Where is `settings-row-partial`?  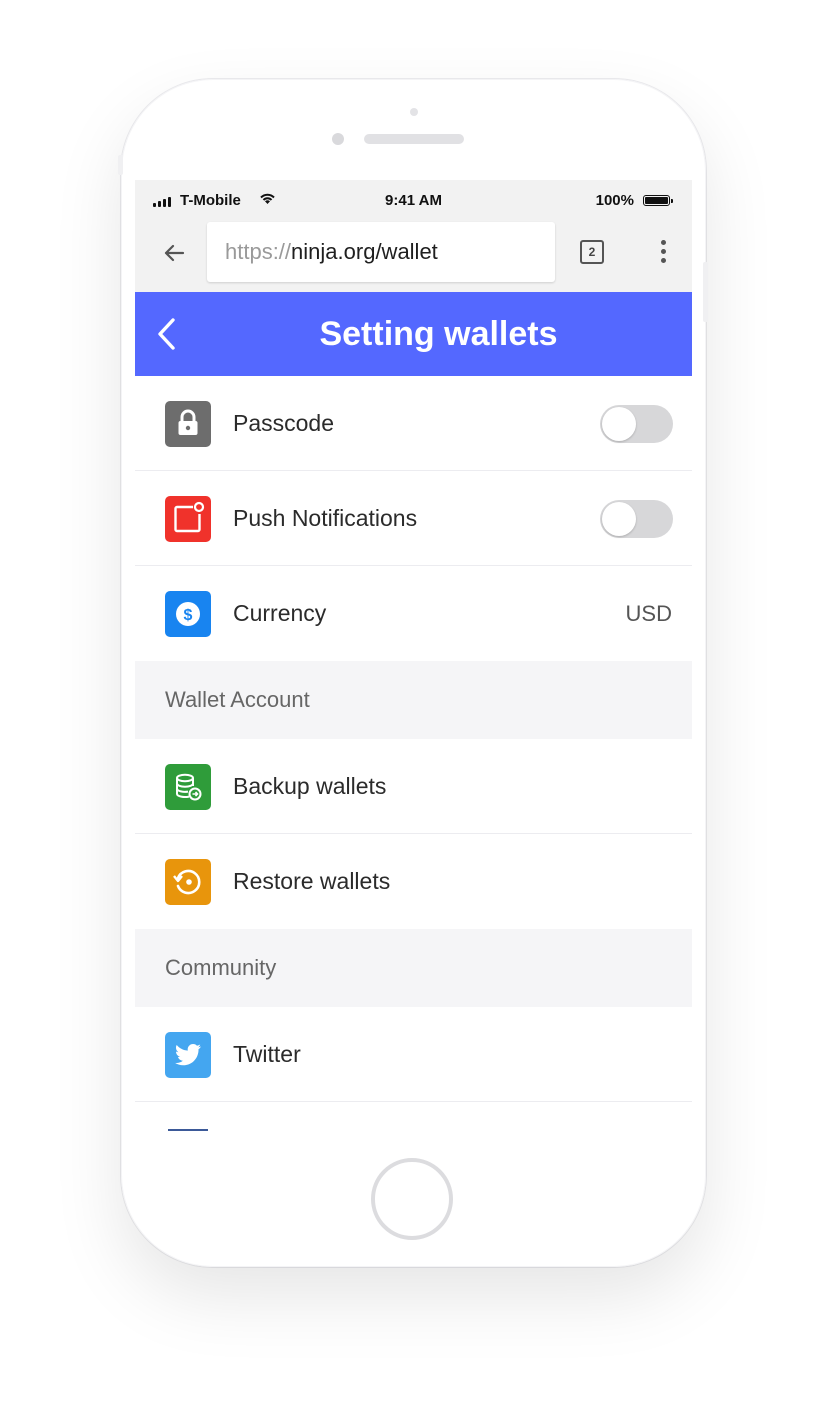 settings-row-partial is located at coordinates (413, 1121).